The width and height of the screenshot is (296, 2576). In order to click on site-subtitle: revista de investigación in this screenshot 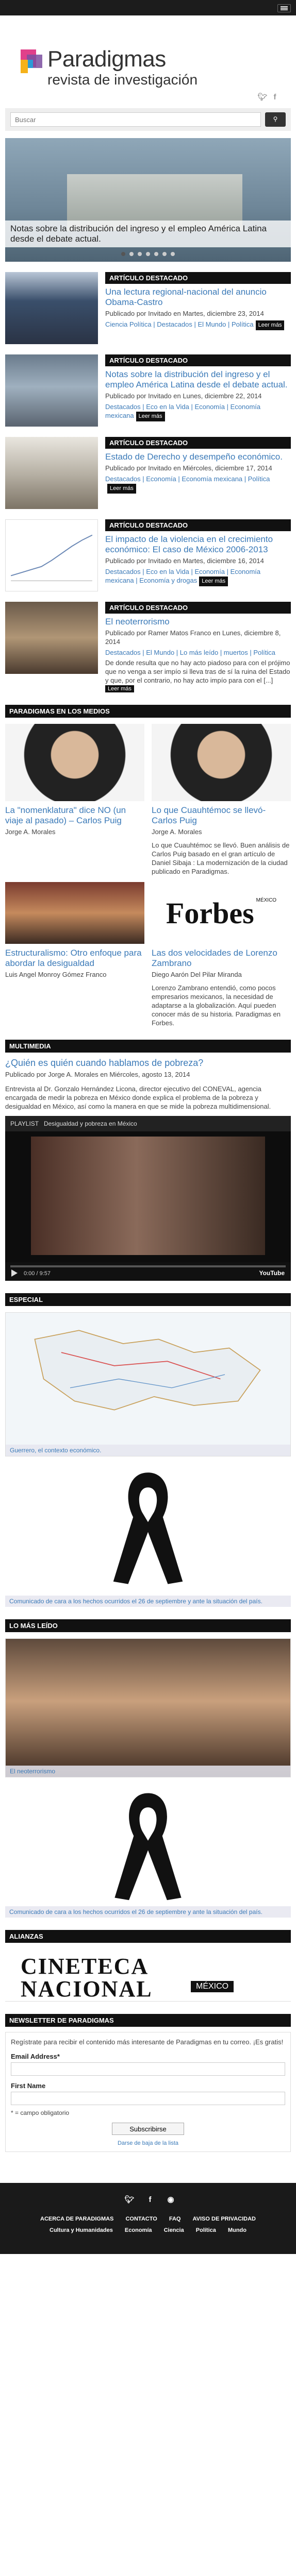, I will do `click(122, 80)`.